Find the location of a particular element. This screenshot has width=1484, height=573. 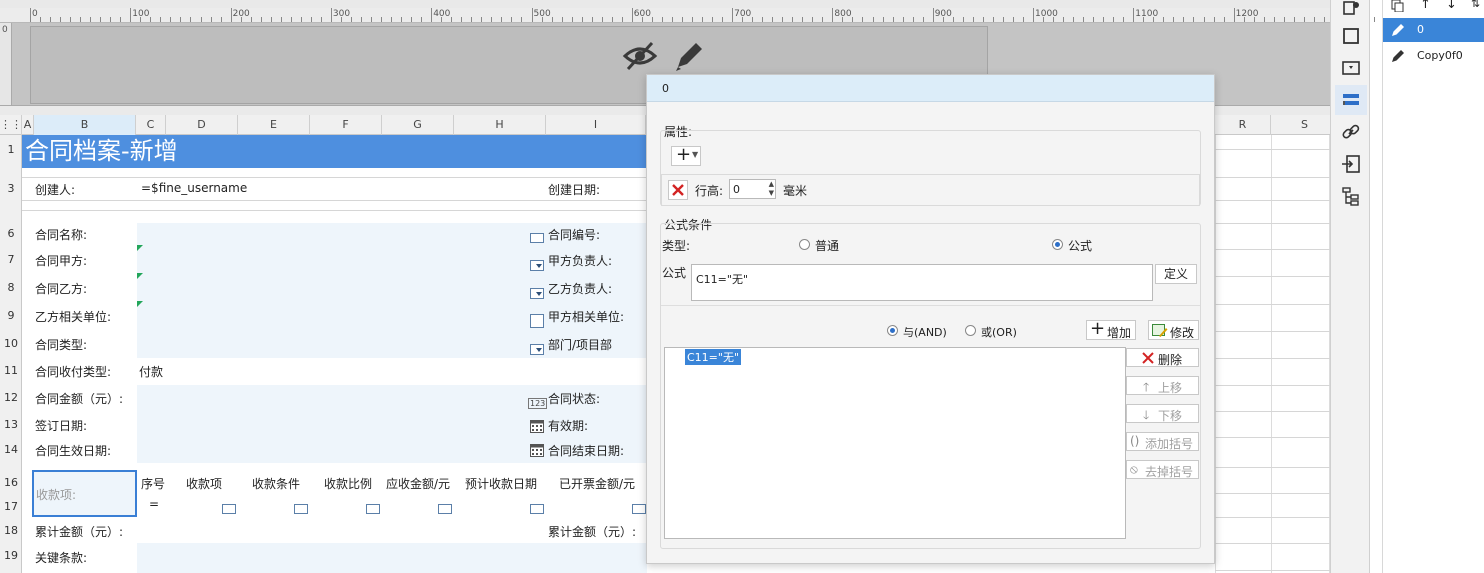

delete-attribute-button is located at coordinates (678, 190).